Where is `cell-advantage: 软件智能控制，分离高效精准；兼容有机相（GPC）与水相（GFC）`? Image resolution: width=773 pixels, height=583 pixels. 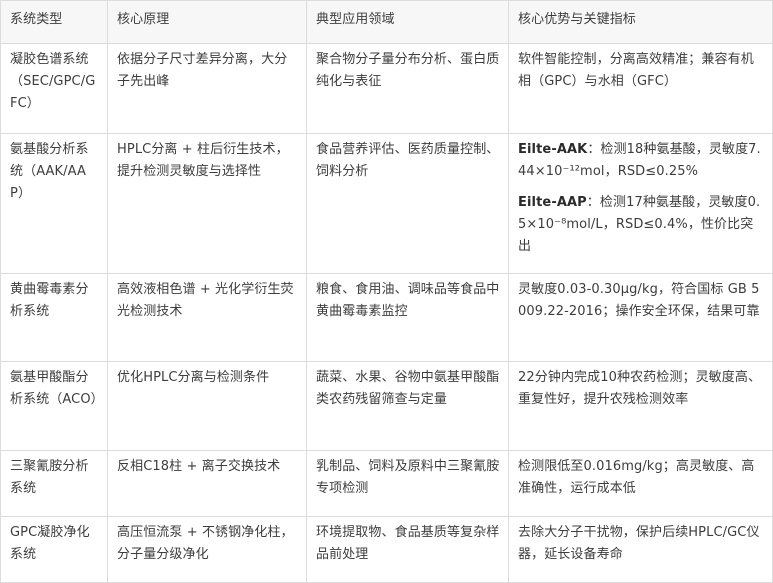
cell-advantage: 软件智能控制，分离高效精准；兼容有机相（GPC）与水相（GFC） is located at coordinates (640, 88).